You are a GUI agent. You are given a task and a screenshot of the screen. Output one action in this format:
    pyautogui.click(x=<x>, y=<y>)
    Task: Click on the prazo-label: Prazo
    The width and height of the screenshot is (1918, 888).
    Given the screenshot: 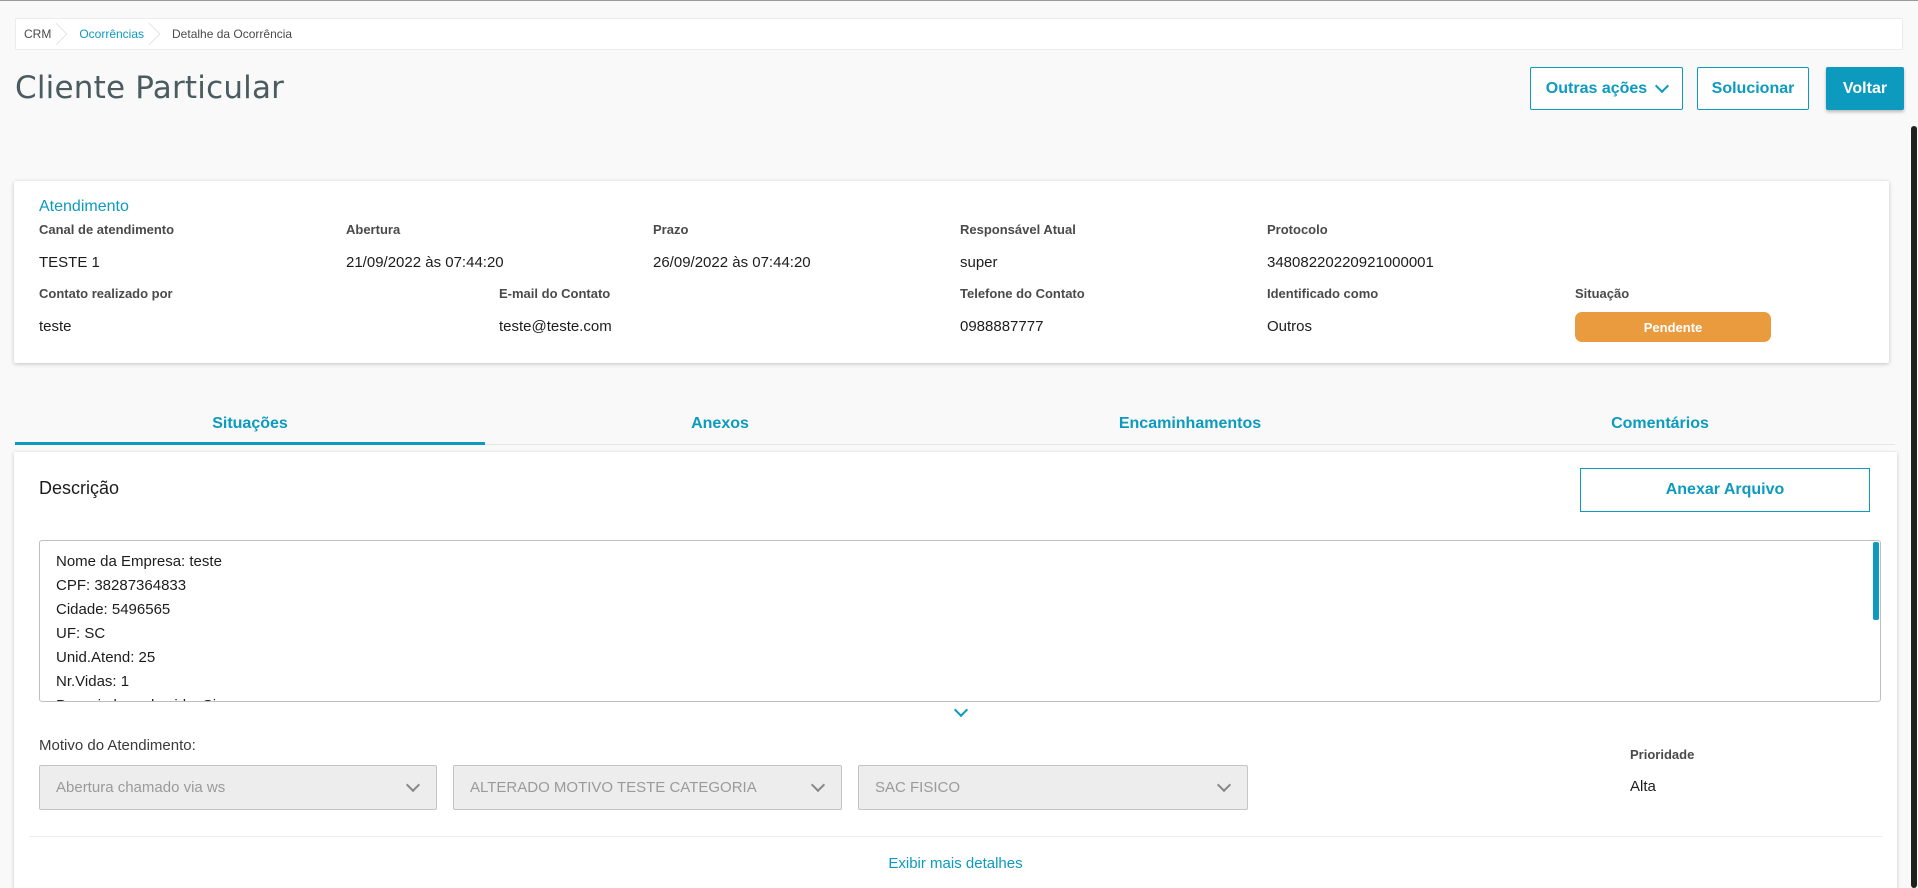 What is the action you would take?
    pyautogui.click(x=671, y=229)
    